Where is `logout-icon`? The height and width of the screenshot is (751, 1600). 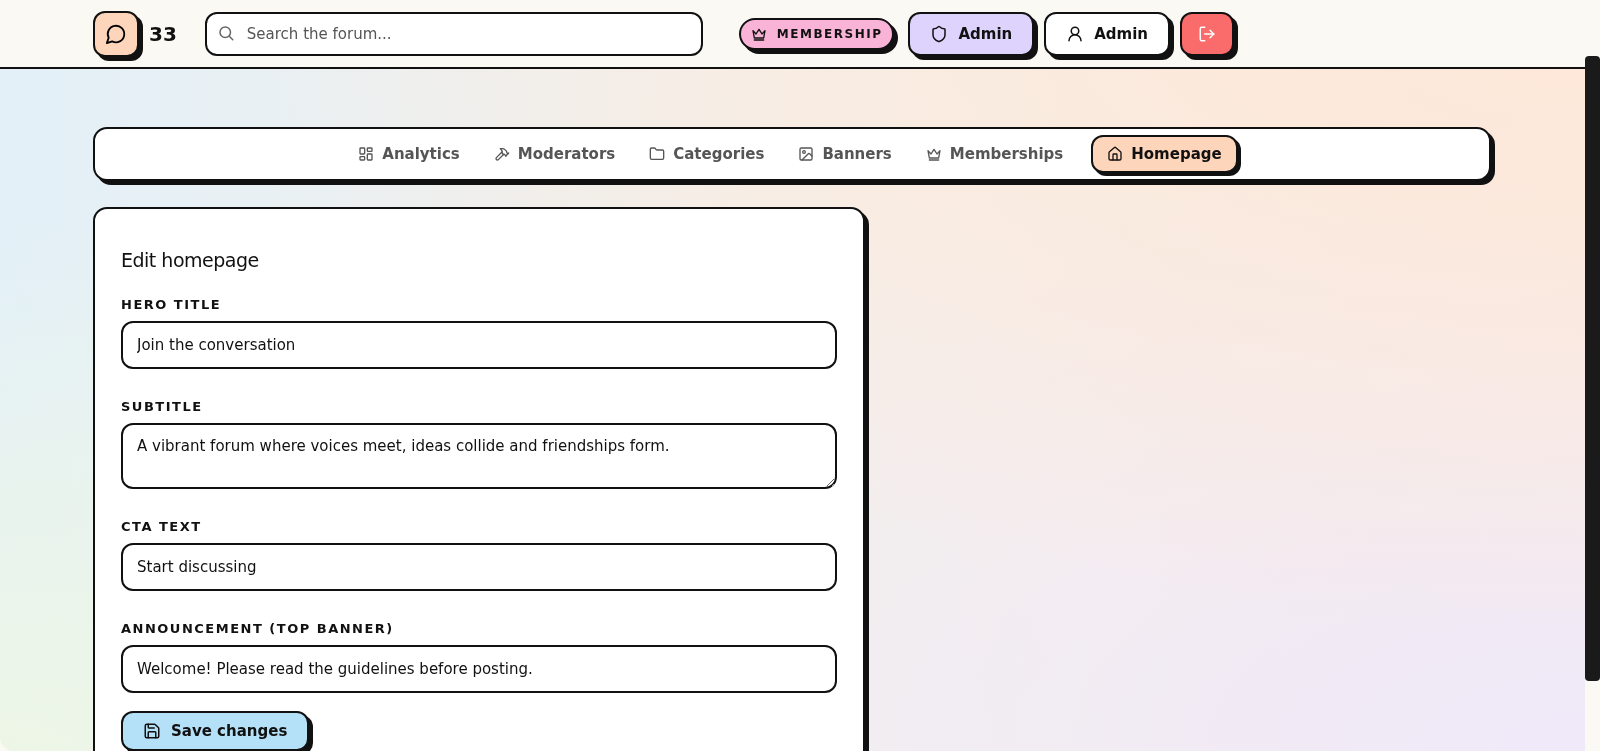
logout-icon is located at coordinates (1207, 33).